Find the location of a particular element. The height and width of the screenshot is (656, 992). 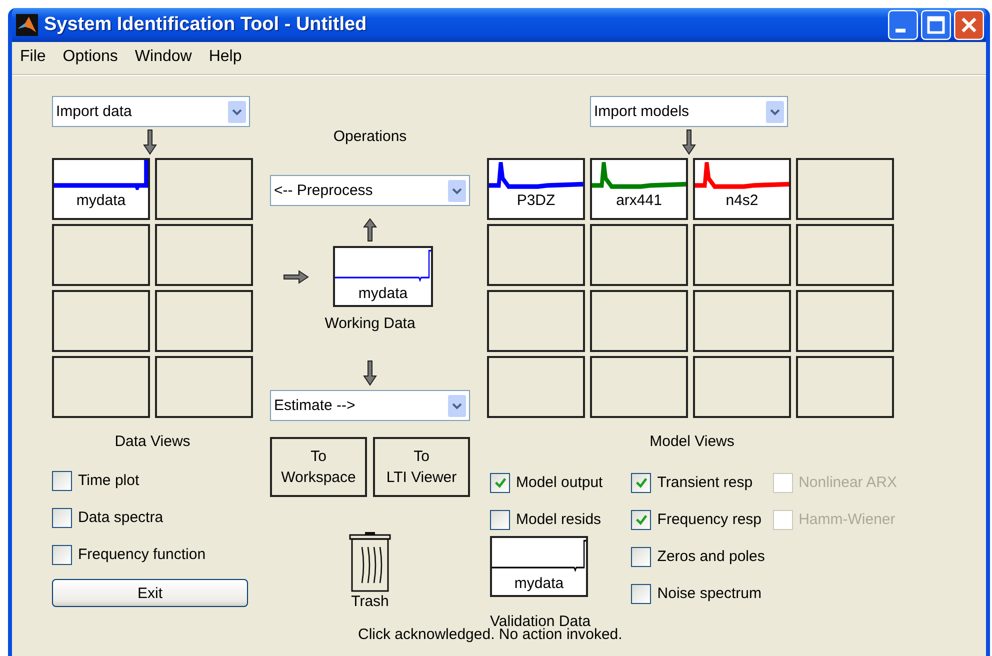

checkbox-label: Frequency function is located at coordinates (142, 554).